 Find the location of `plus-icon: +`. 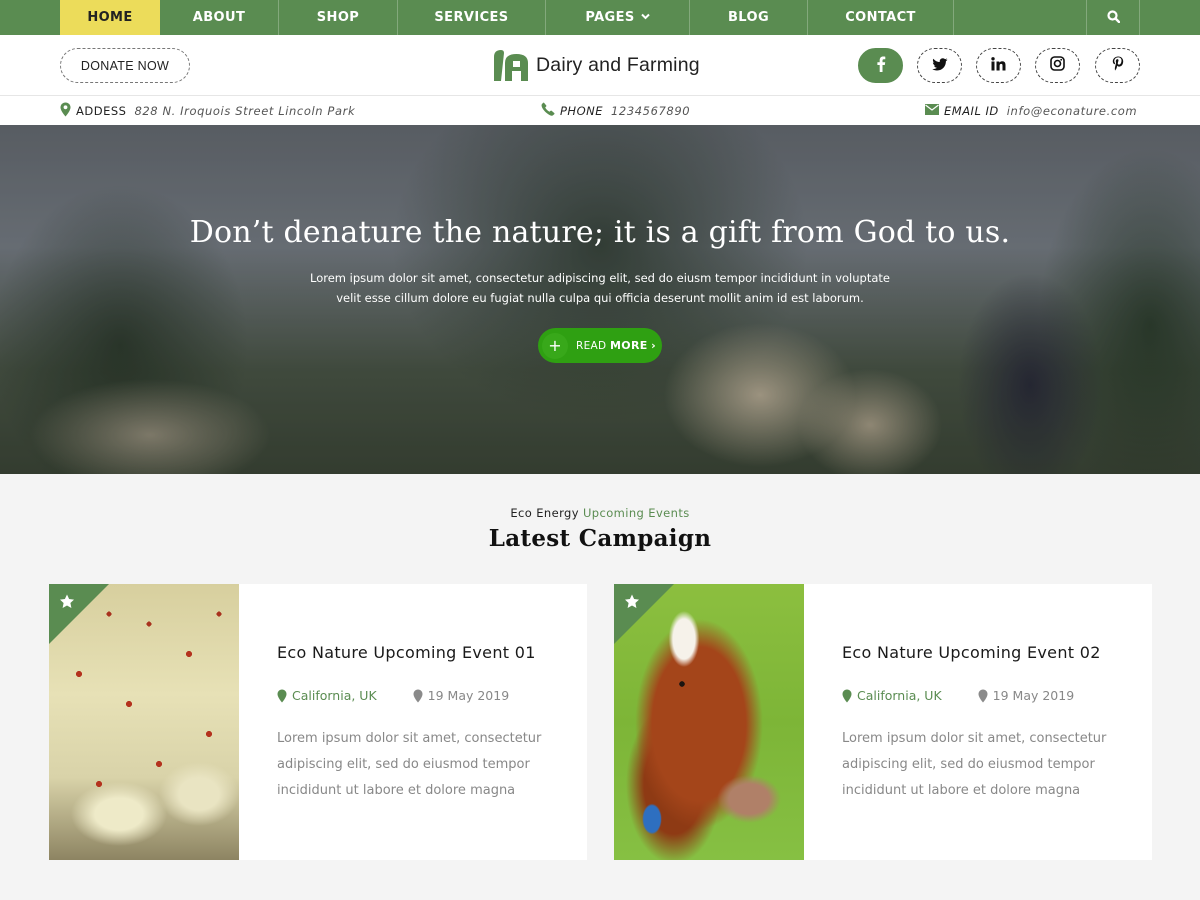

plus-icon: + is located at coordinates (555, 345).